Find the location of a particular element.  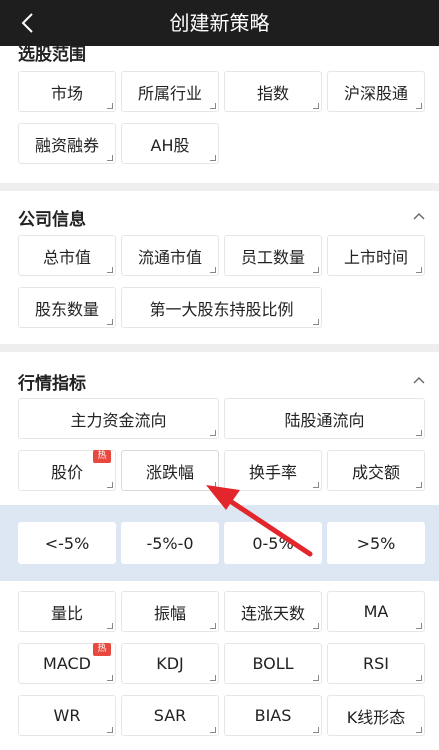

filter-employees: 员工数量 is located at coordinates (273, 255).